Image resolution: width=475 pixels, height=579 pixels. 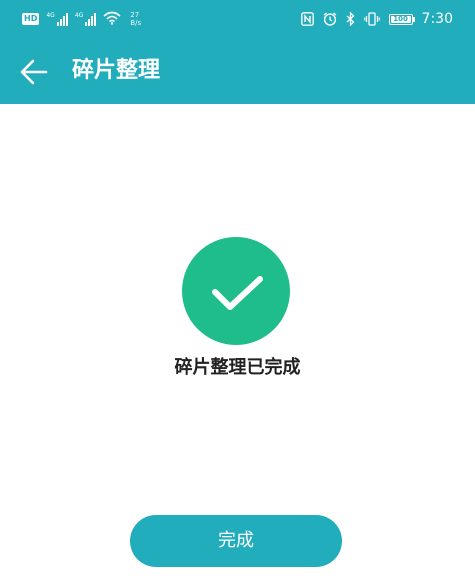 I want to click on network-speed: 27 B/s, so click(x=135, y=19).